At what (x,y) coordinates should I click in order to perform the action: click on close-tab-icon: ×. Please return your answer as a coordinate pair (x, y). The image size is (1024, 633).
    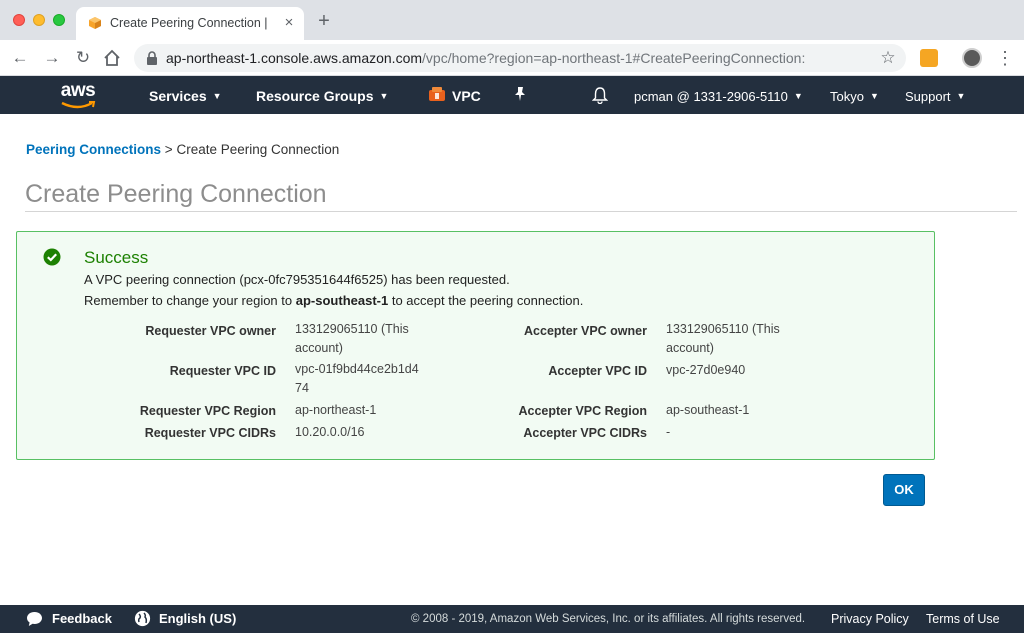
    Looking at the image, I should click on (289, 23).